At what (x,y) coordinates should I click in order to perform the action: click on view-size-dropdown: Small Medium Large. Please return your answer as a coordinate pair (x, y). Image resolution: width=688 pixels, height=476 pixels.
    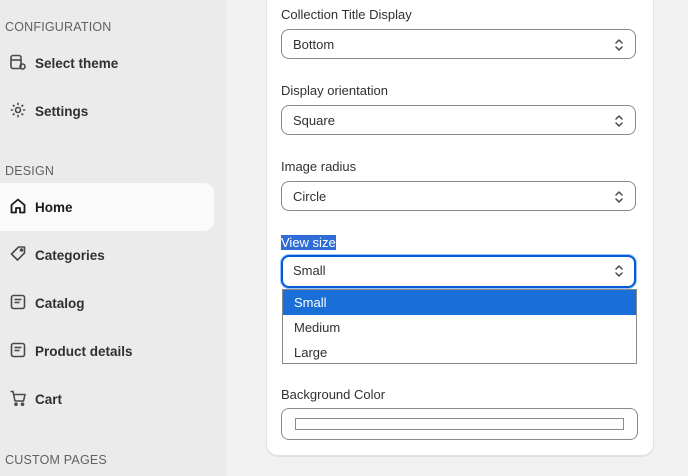
    Looking at the image, I should click on (459, 326).